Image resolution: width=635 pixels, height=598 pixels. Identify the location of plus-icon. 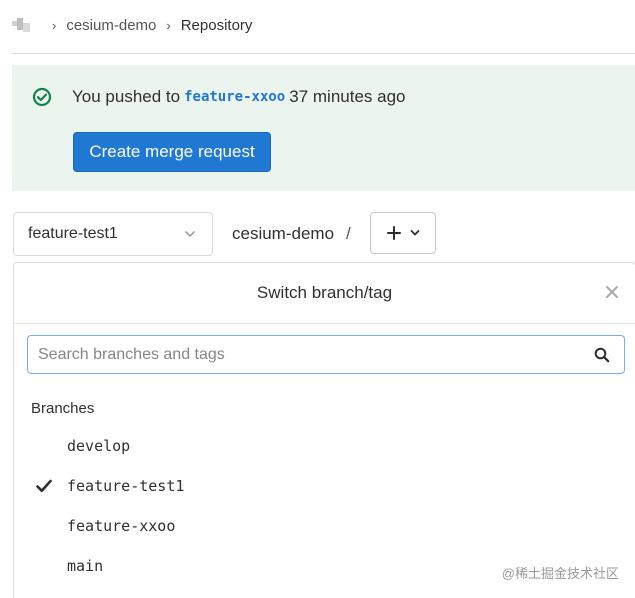
(394, 233).